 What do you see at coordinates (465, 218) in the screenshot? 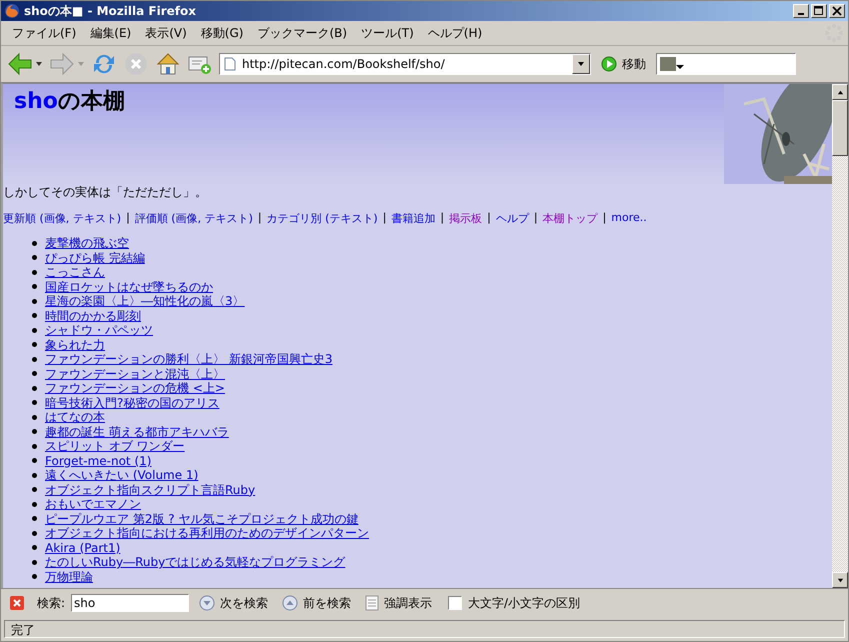
I see `nav-link: 掲示板` at bounding box center [465, 218].